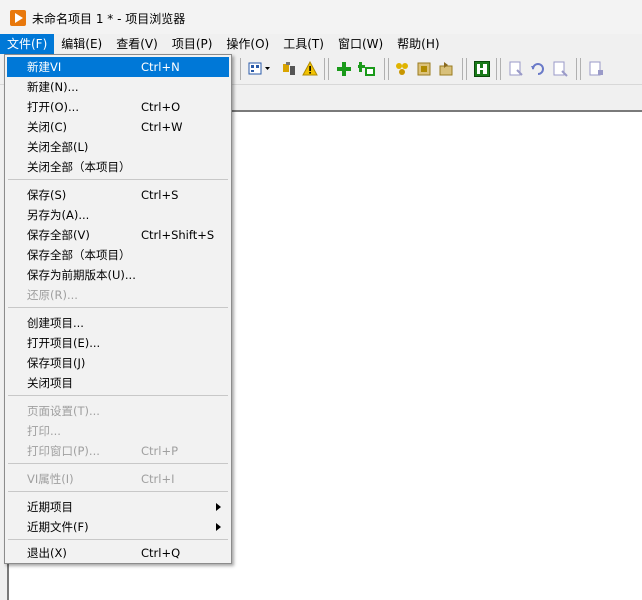  I want to click on menu-project: 项目(P), so click(192, 44).